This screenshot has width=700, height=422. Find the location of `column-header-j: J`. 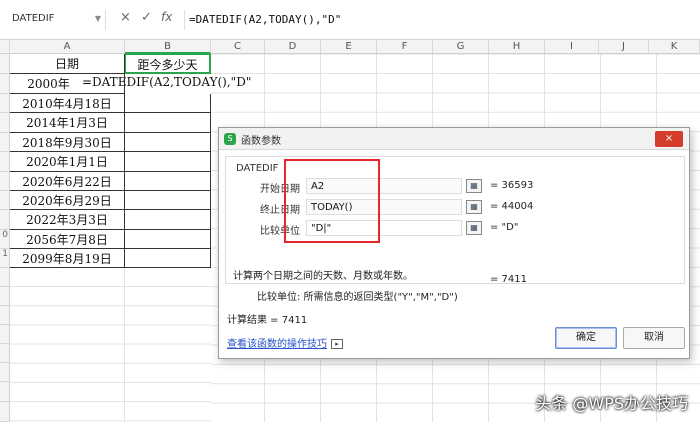

column-header-j: J is located at coordinates (624, 47).